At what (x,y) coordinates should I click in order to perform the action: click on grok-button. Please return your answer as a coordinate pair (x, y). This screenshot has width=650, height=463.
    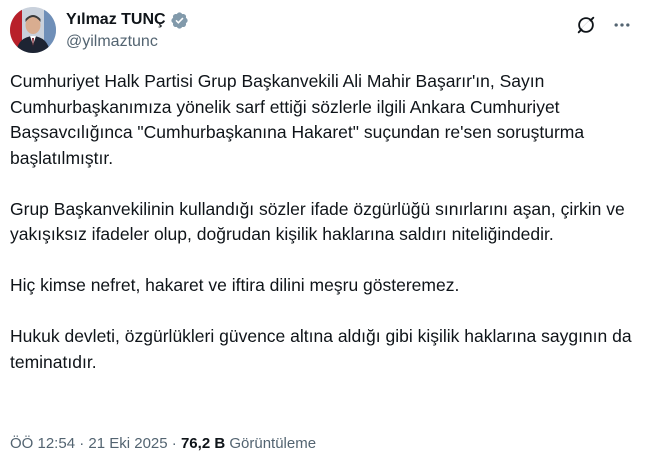
    Looking at the image, I should click on (586, 25).